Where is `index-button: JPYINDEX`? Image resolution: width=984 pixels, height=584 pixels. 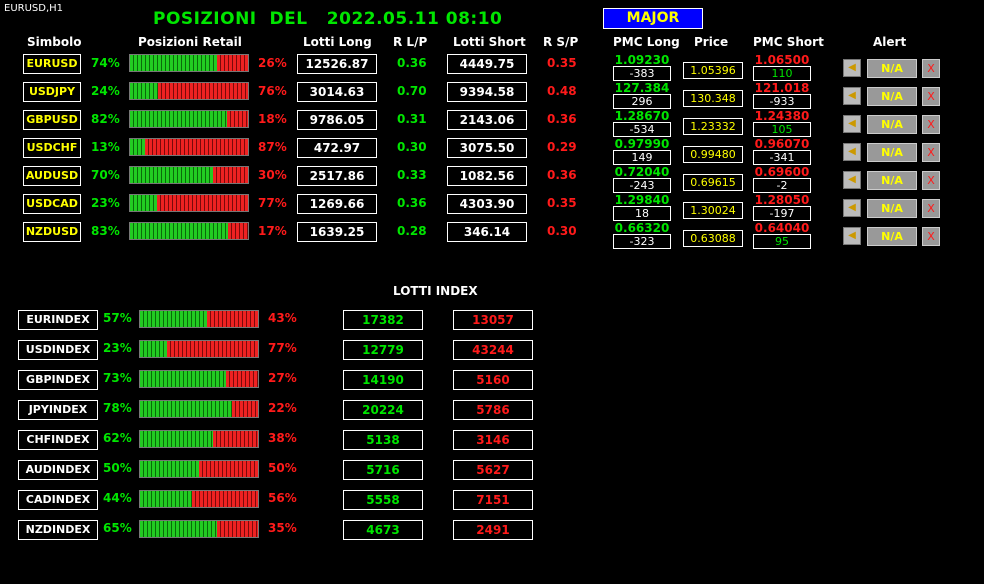 index-button: JPYINDEX is located at coordinates (58, 410).